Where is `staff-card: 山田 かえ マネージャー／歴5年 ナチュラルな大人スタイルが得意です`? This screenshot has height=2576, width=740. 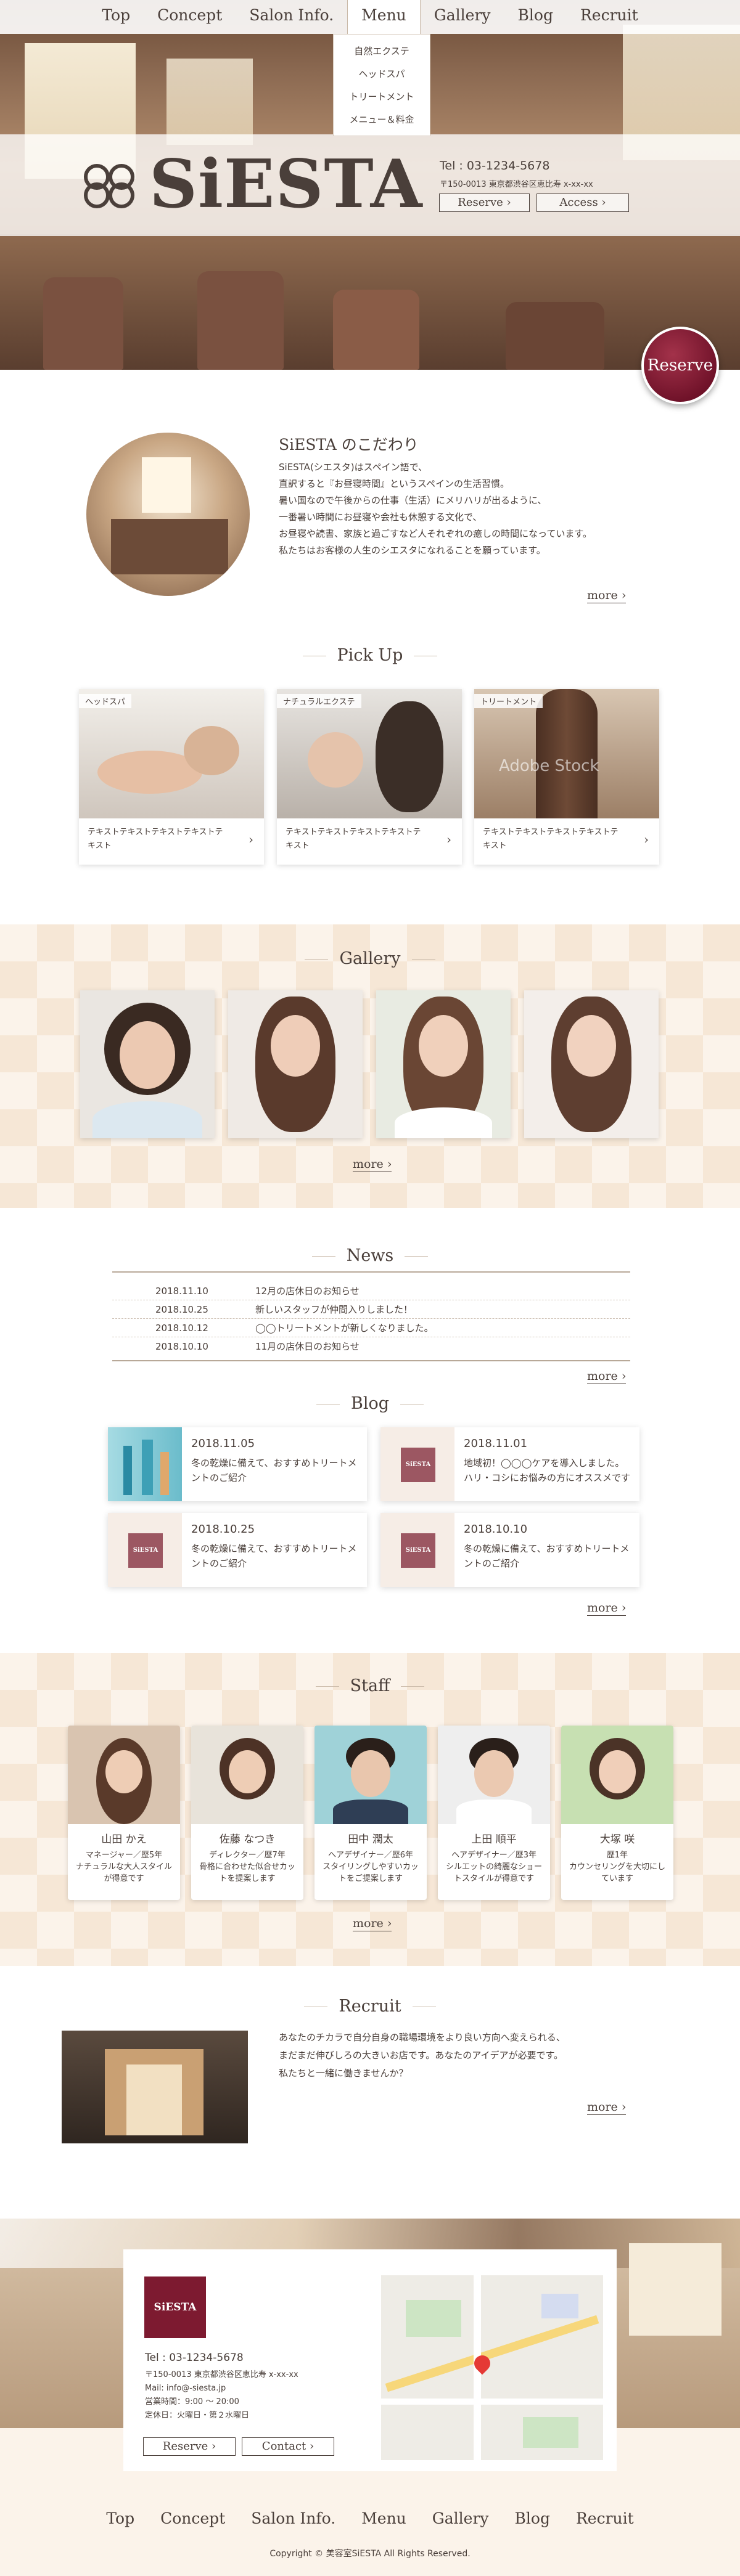 staff-card: 山田 かえ マネージャー／歴5年 ナチュラルな大人スタイルが得意です is located at coordinates (124, 1813).